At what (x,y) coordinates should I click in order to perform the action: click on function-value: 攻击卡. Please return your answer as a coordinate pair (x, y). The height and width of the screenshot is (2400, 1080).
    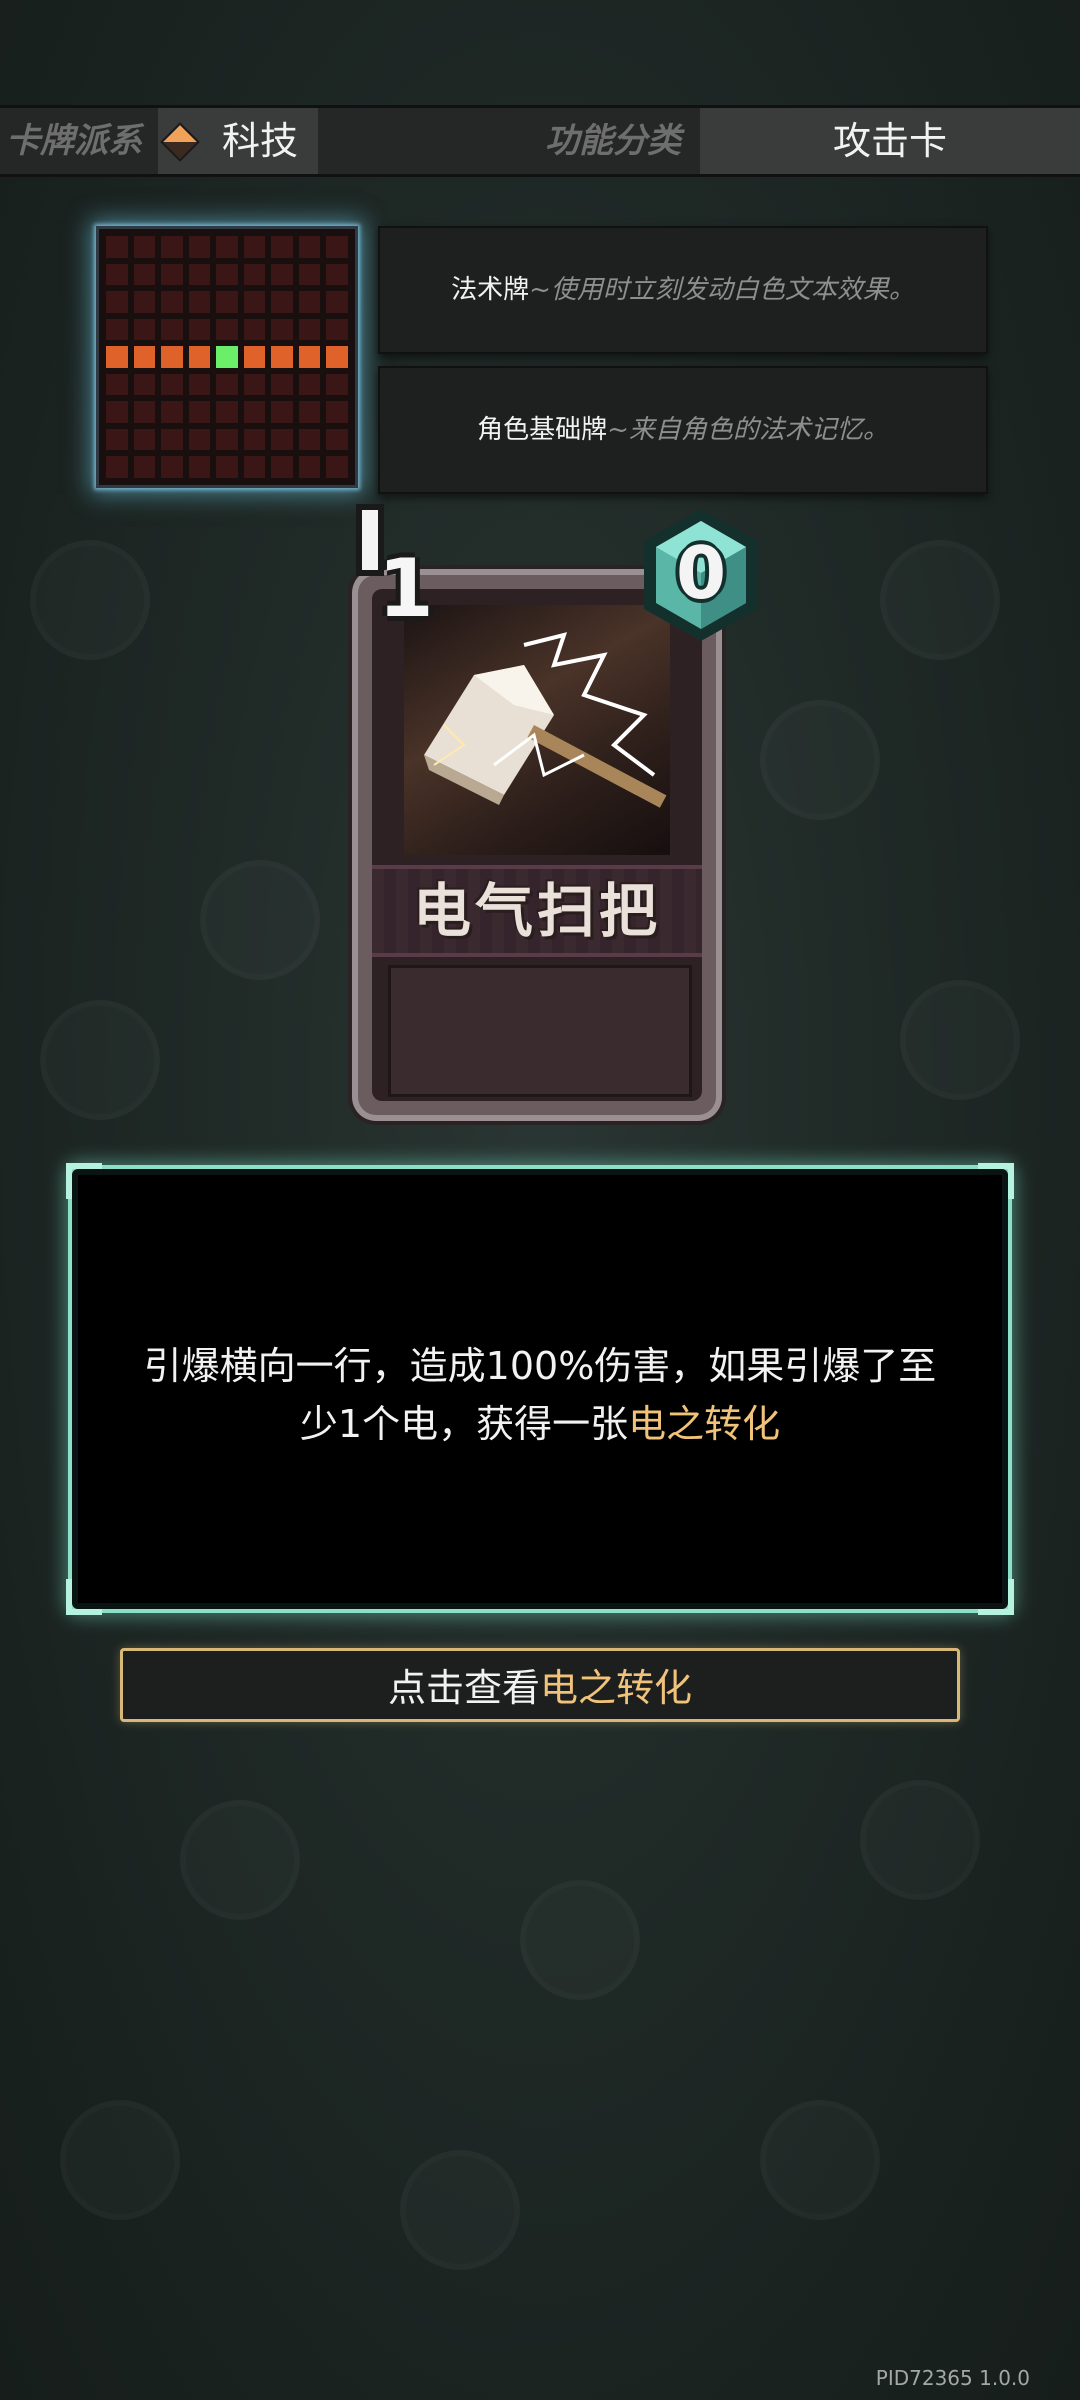
    Looking at the image, I should click on (890, 141).